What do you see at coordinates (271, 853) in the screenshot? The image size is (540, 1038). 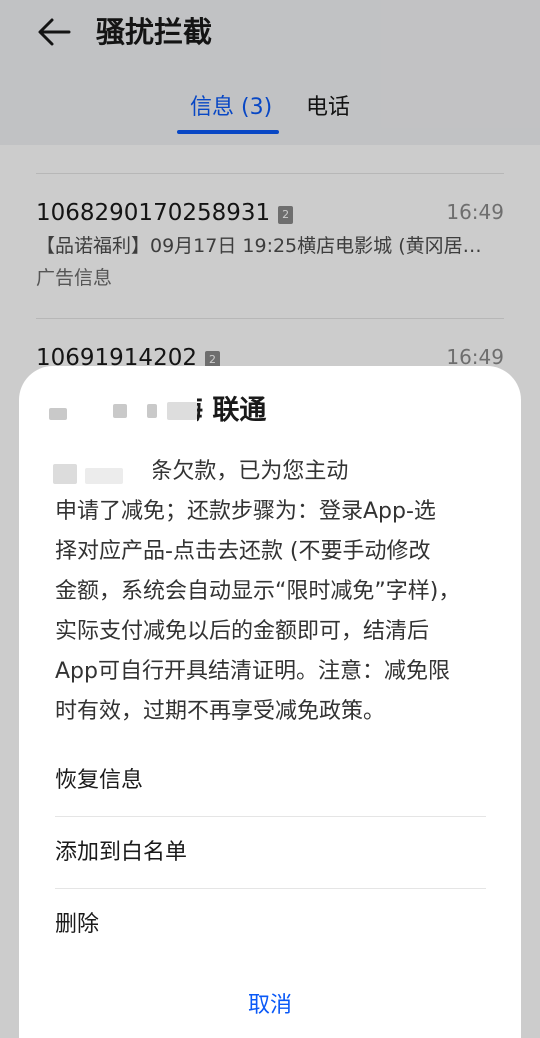 I see `add-to-whitelist-button: 添加到白名单` at bounding box center [271, 853].